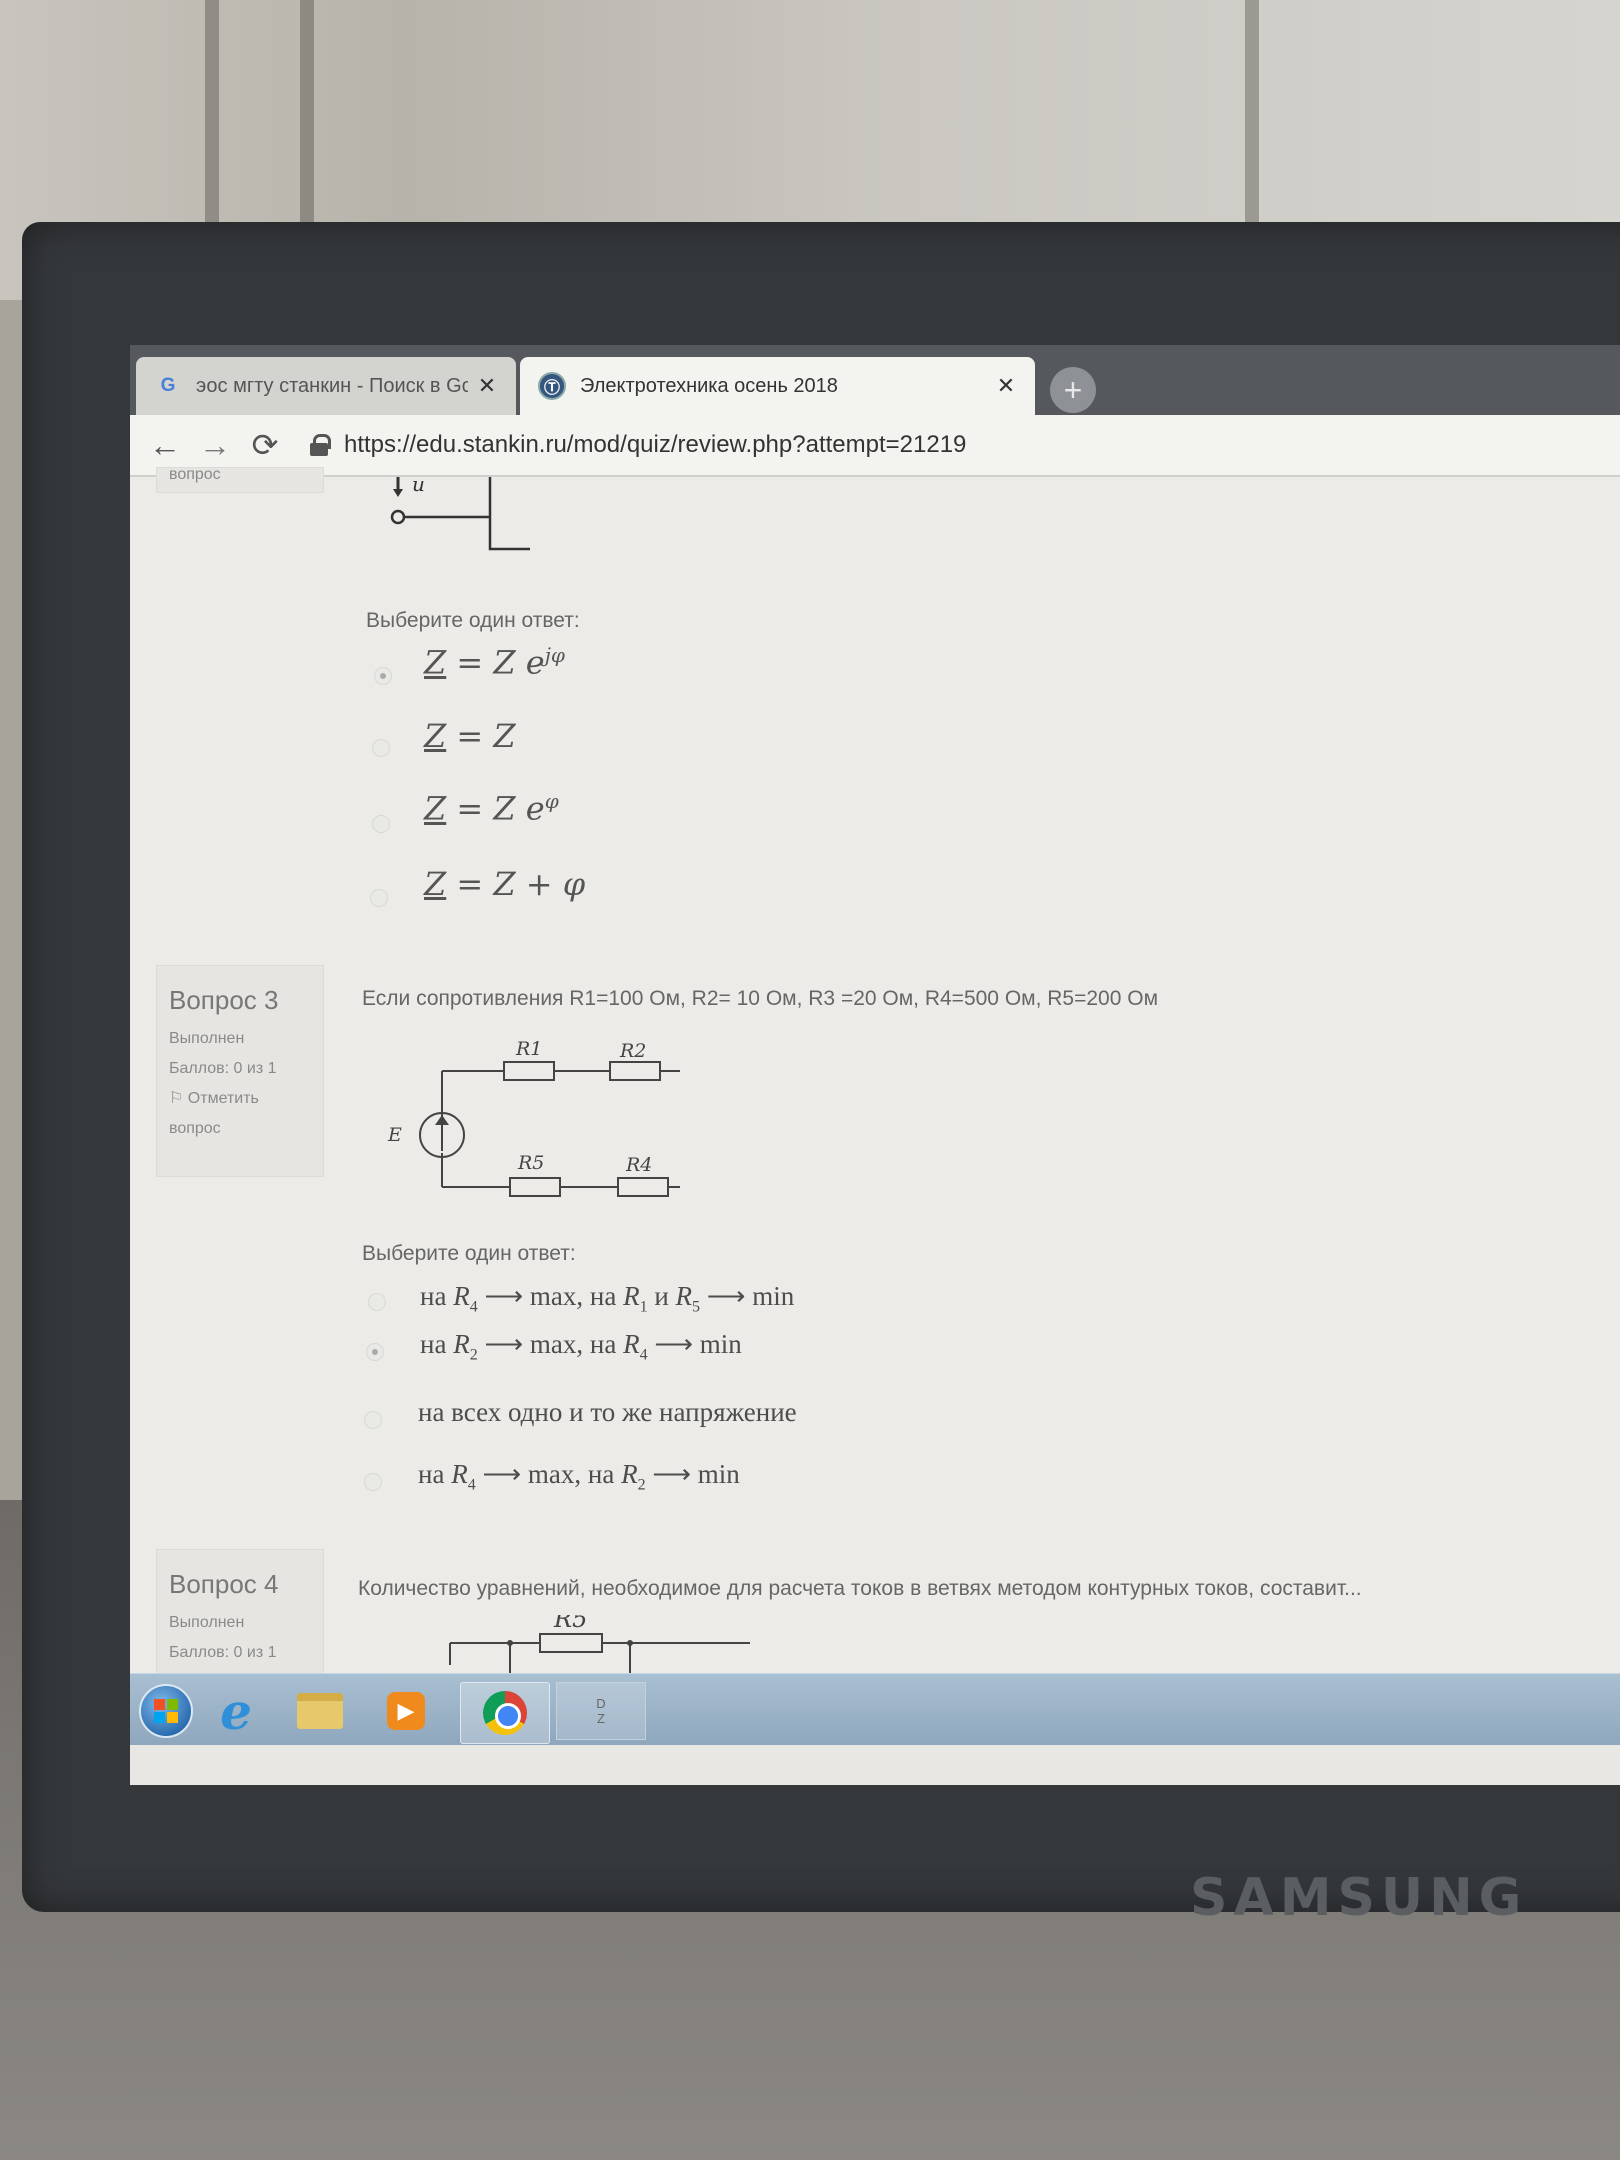 This screenshot has height=2160, width=1620. Describe the element at coordinates (418, 486) in the screenshot. I see `voltage-label: u` at that location.